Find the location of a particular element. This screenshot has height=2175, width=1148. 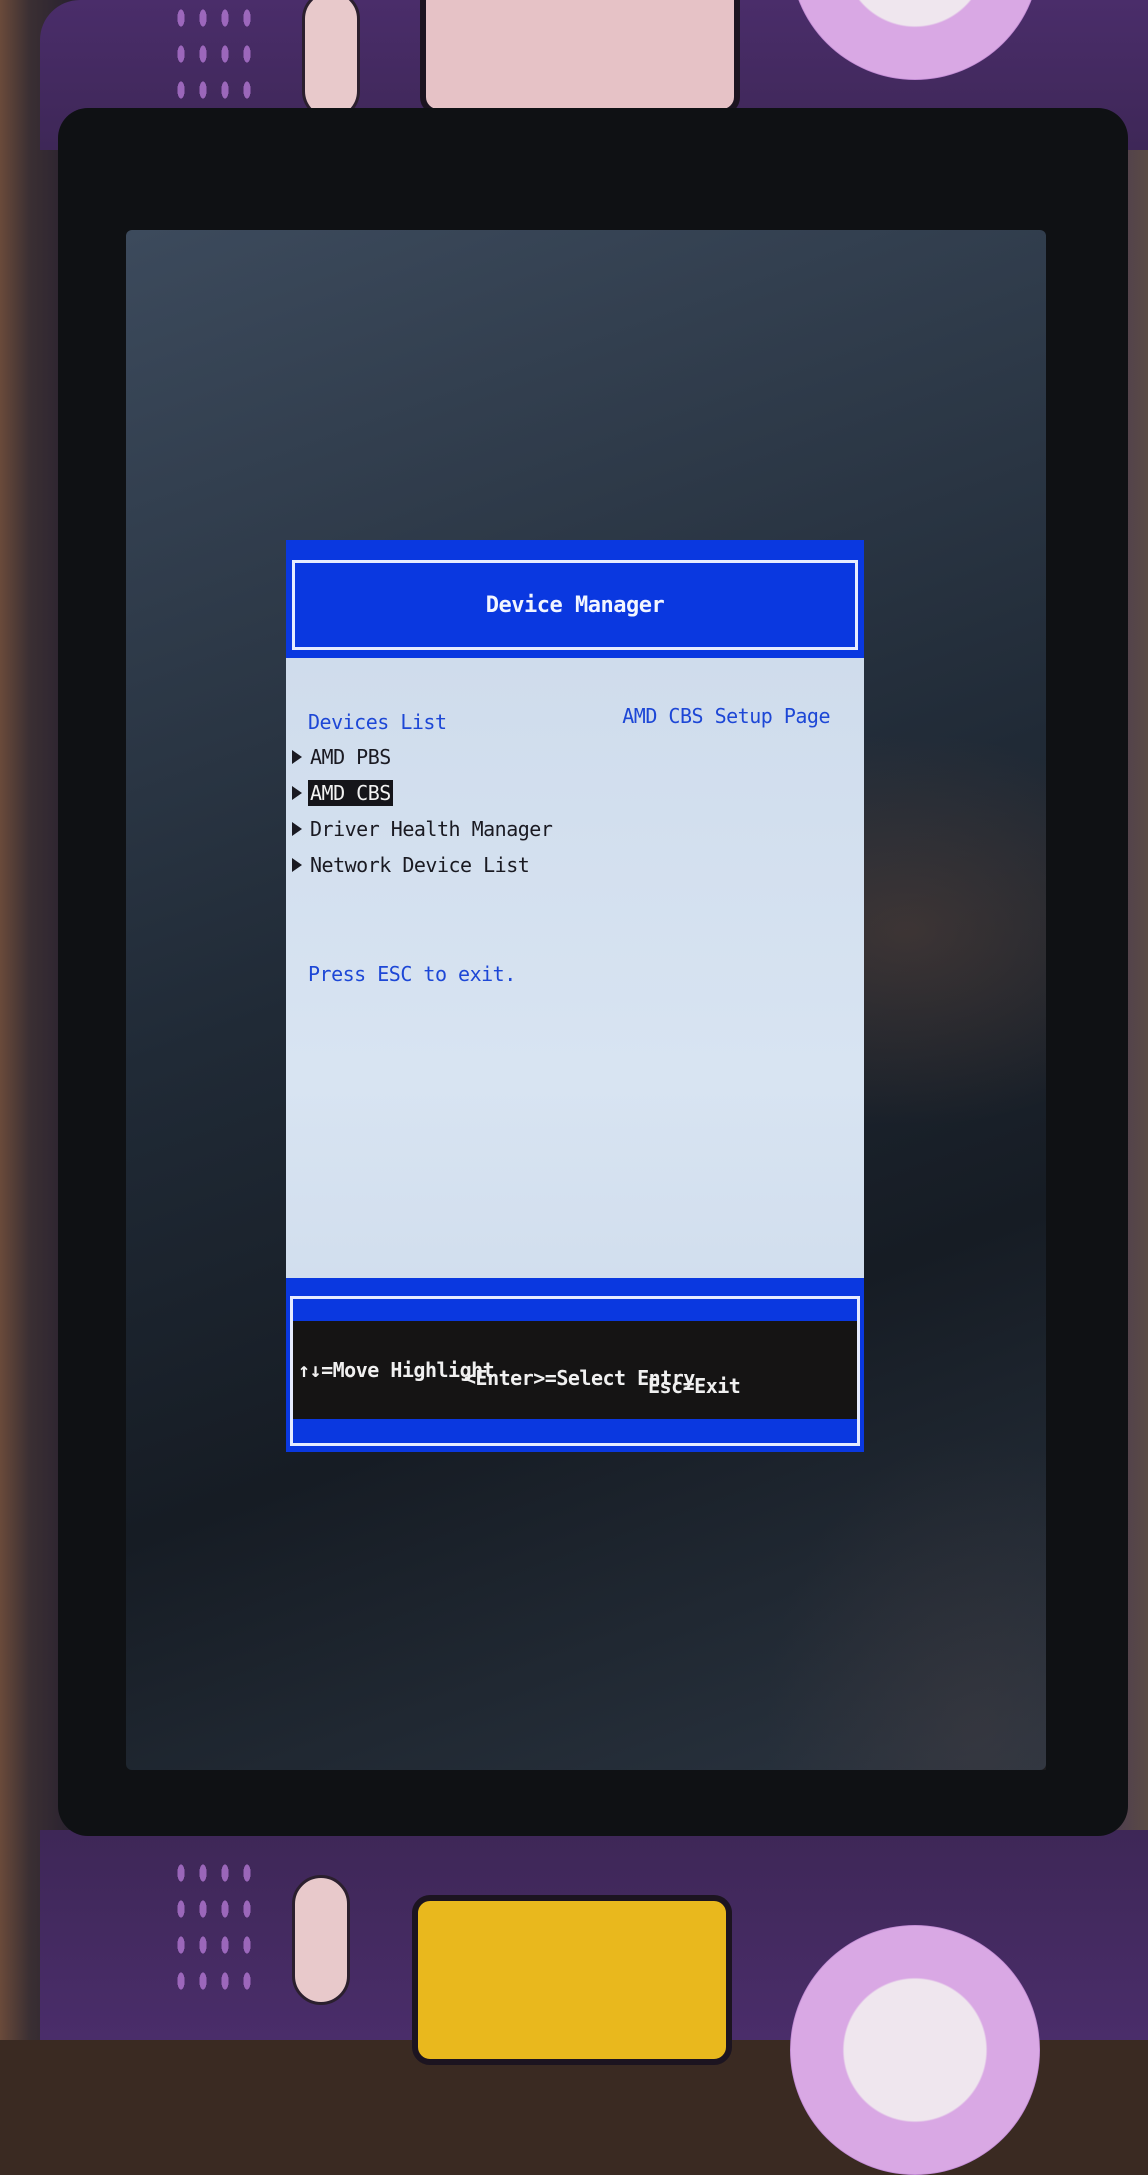

help-panel-title: AMD CBS Setup Page is located at coordinates (726, 716).